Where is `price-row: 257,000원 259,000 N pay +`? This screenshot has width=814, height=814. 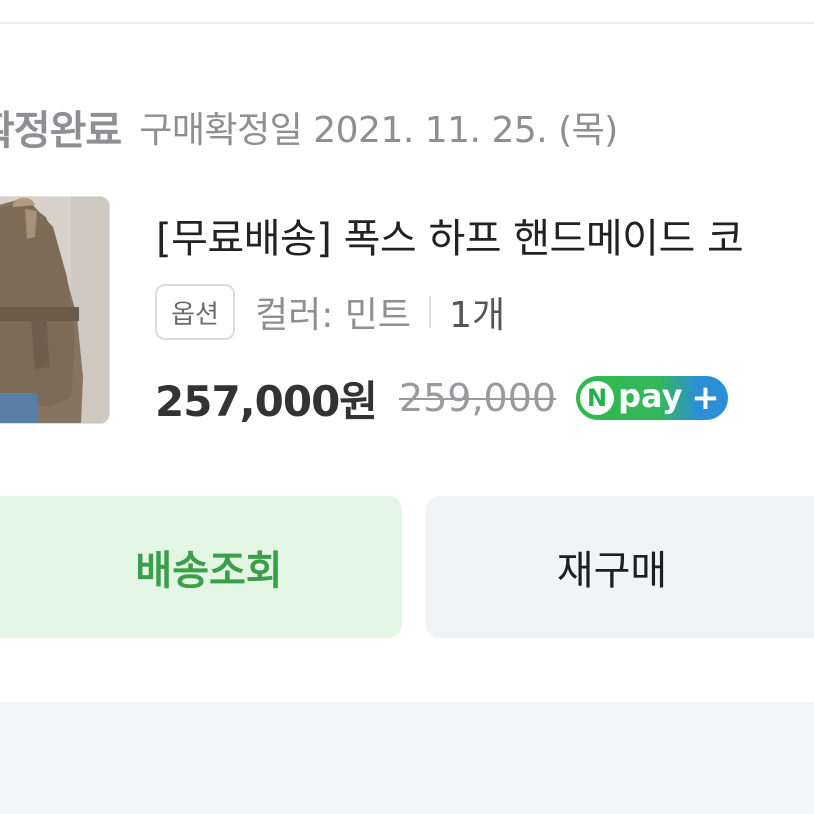
price-row: 257,000원 259,000 N pay + is located at coordinates (442, 398).